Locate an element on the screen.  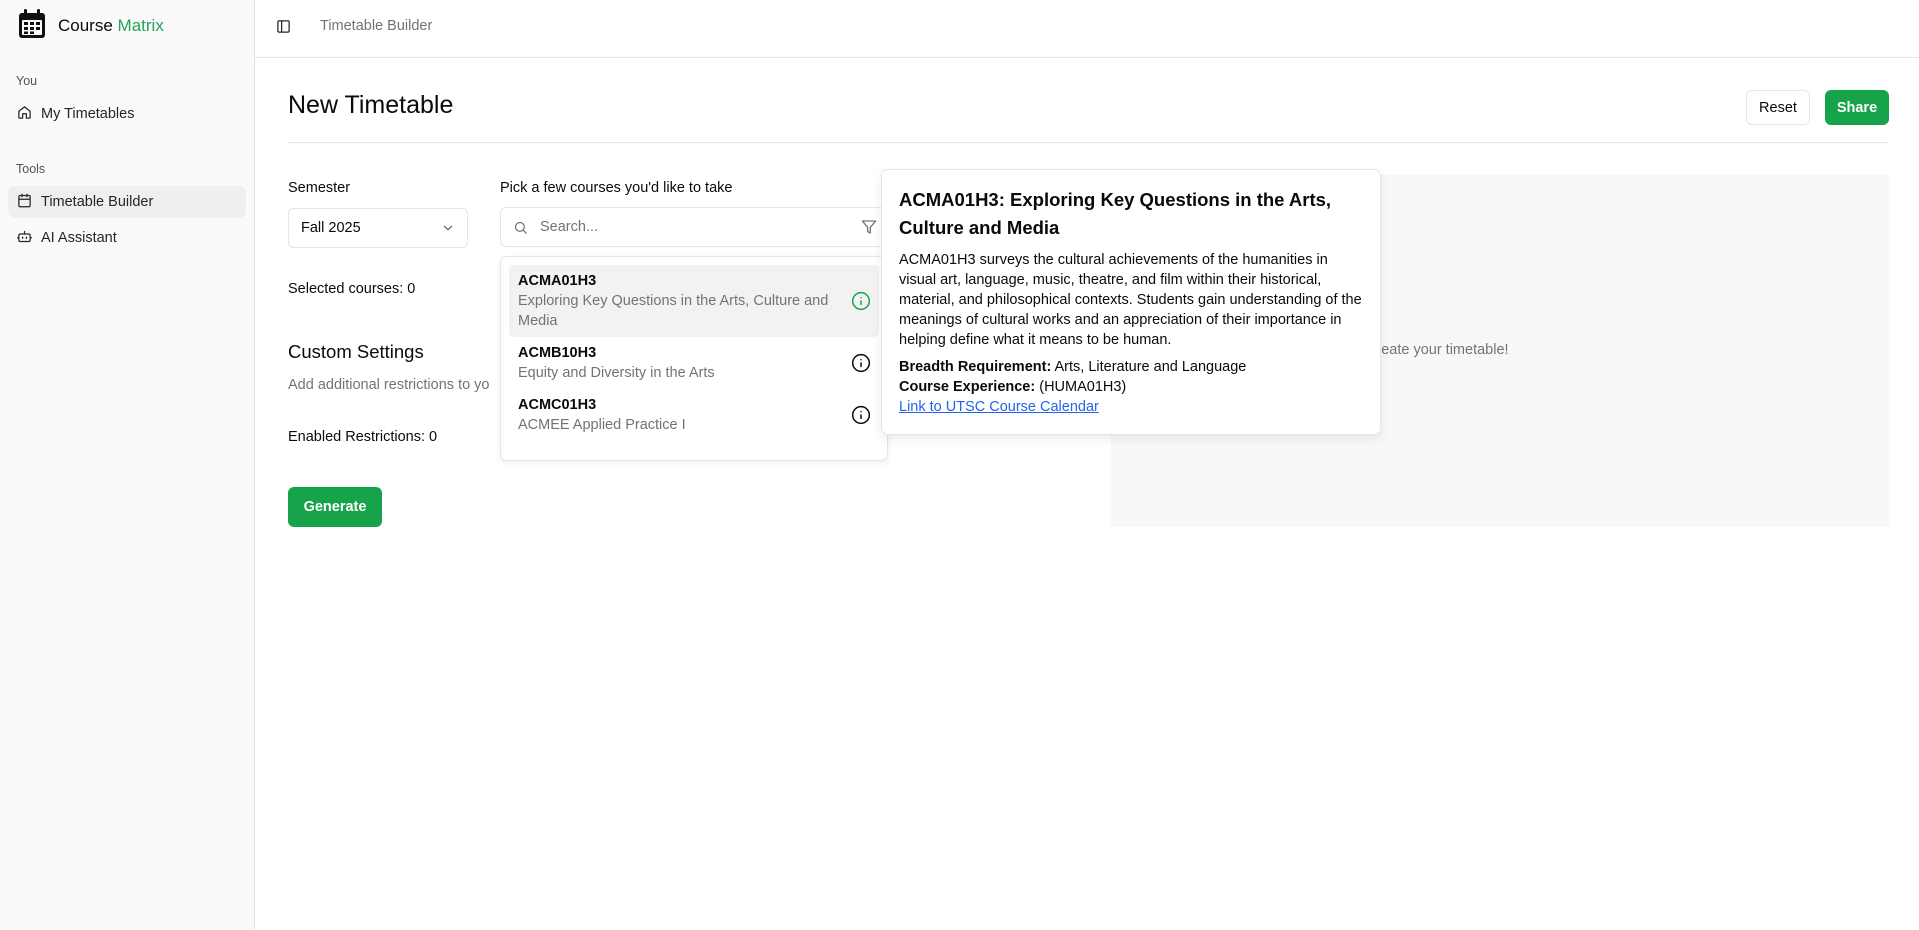
course-code: ACMC01H3 is located at coordinates (557, 405).